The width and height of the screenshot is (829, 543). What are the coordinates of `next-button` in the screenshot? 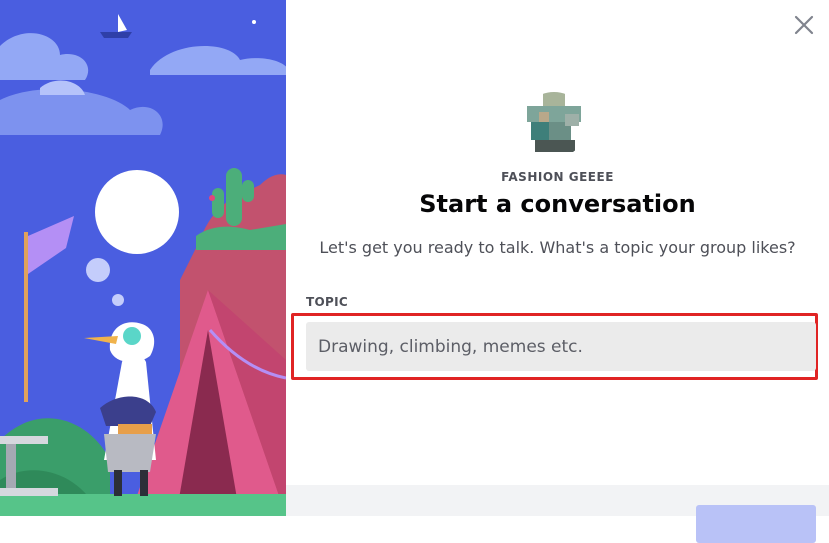 It's located at (756, 524).